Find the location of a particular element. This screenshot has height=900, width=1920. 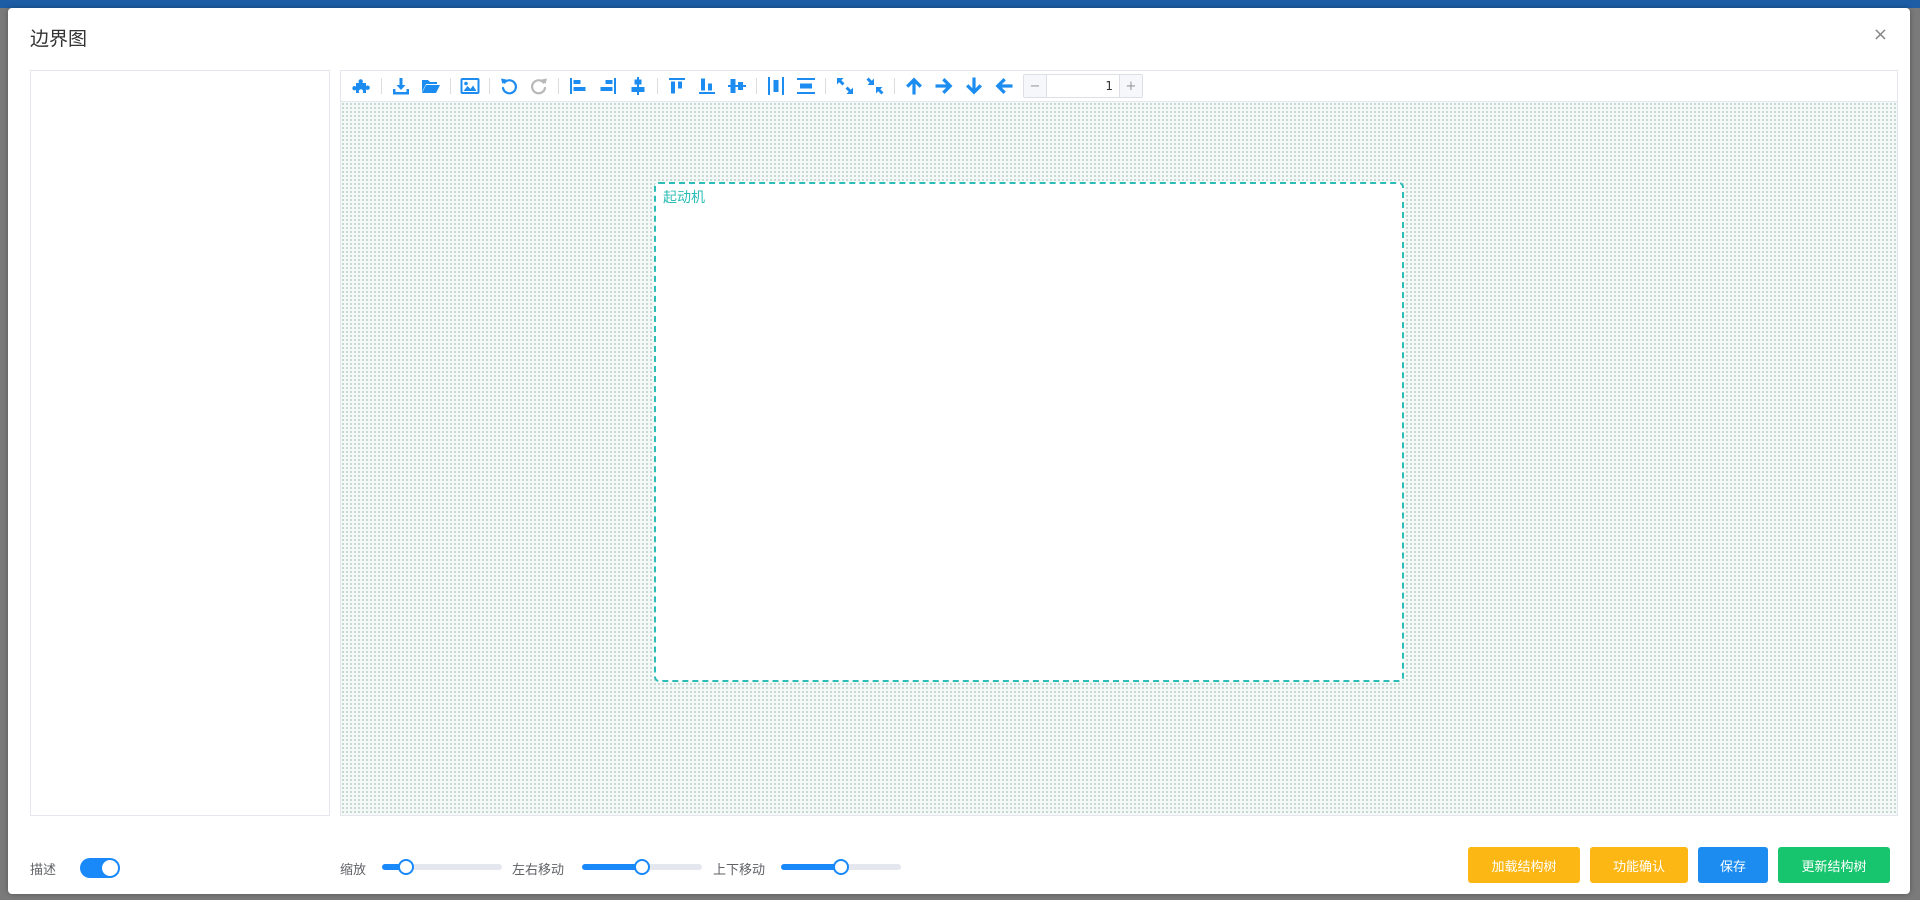

structure-tree-panel is located at coordinates (180, 443).